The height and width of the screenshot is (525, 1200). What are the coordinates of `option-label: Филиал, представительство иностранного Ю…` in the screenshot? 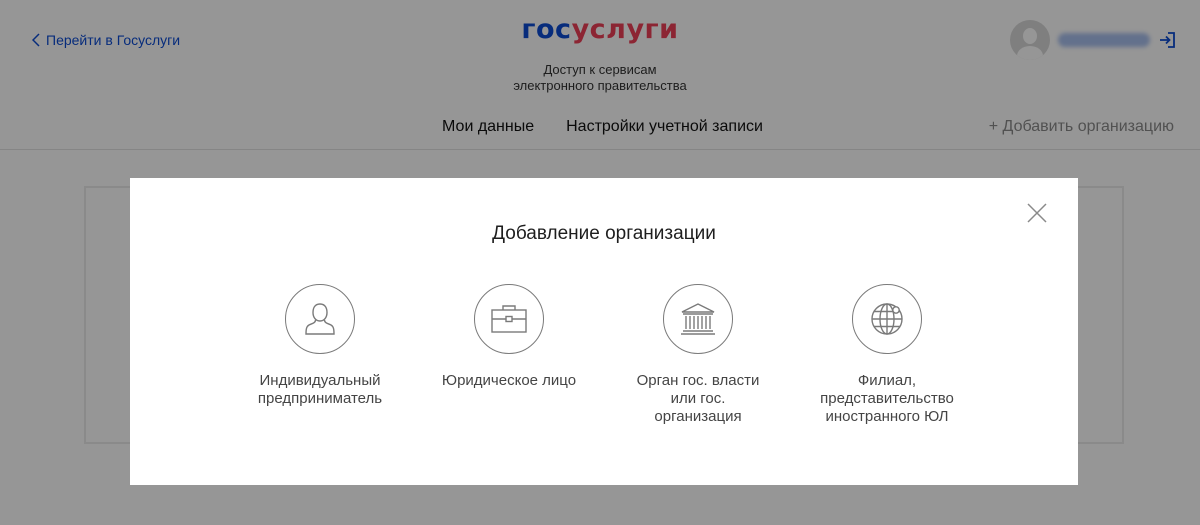 It's located at (887, 399).